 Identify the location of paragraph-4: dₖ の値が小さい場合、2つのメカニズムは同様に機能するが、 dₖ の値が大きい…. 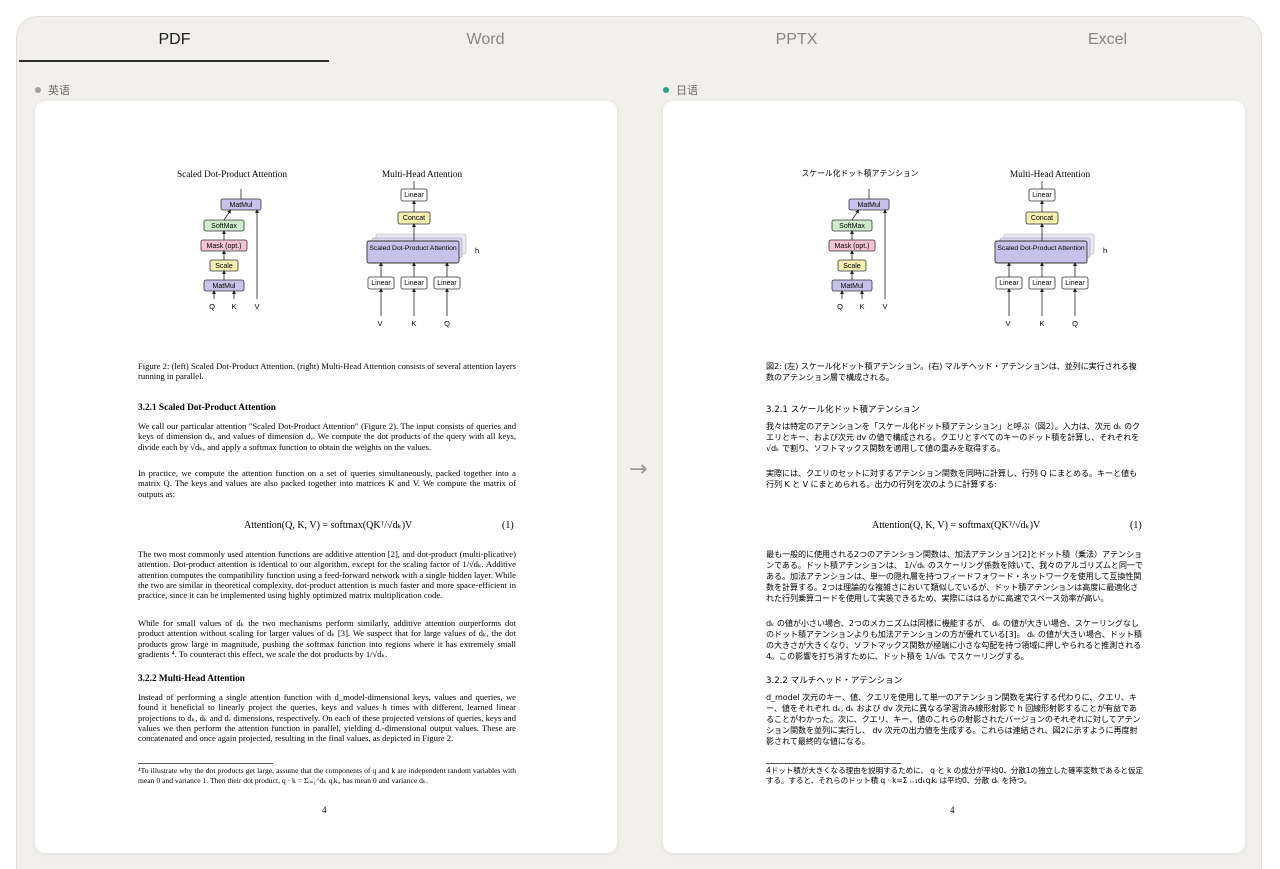
(954, 639).